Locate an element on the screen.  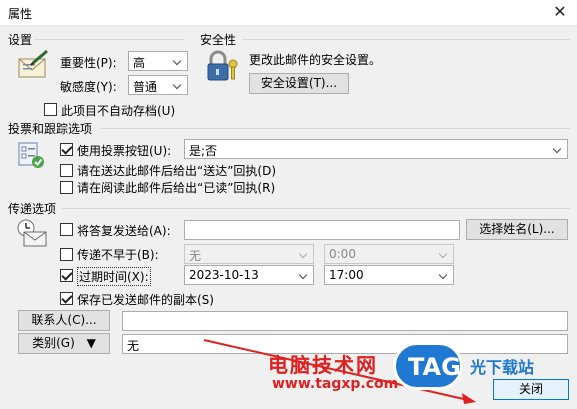
voting-checklist-icon is located at coordinates (31, 155).